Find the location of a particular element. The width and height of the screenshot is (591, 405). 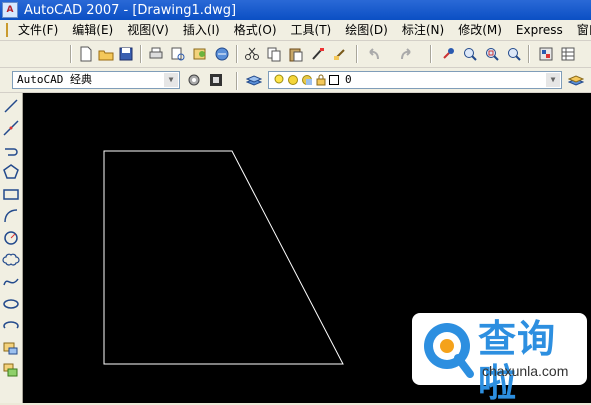

sun-icon is located at coordinates (293, 80).